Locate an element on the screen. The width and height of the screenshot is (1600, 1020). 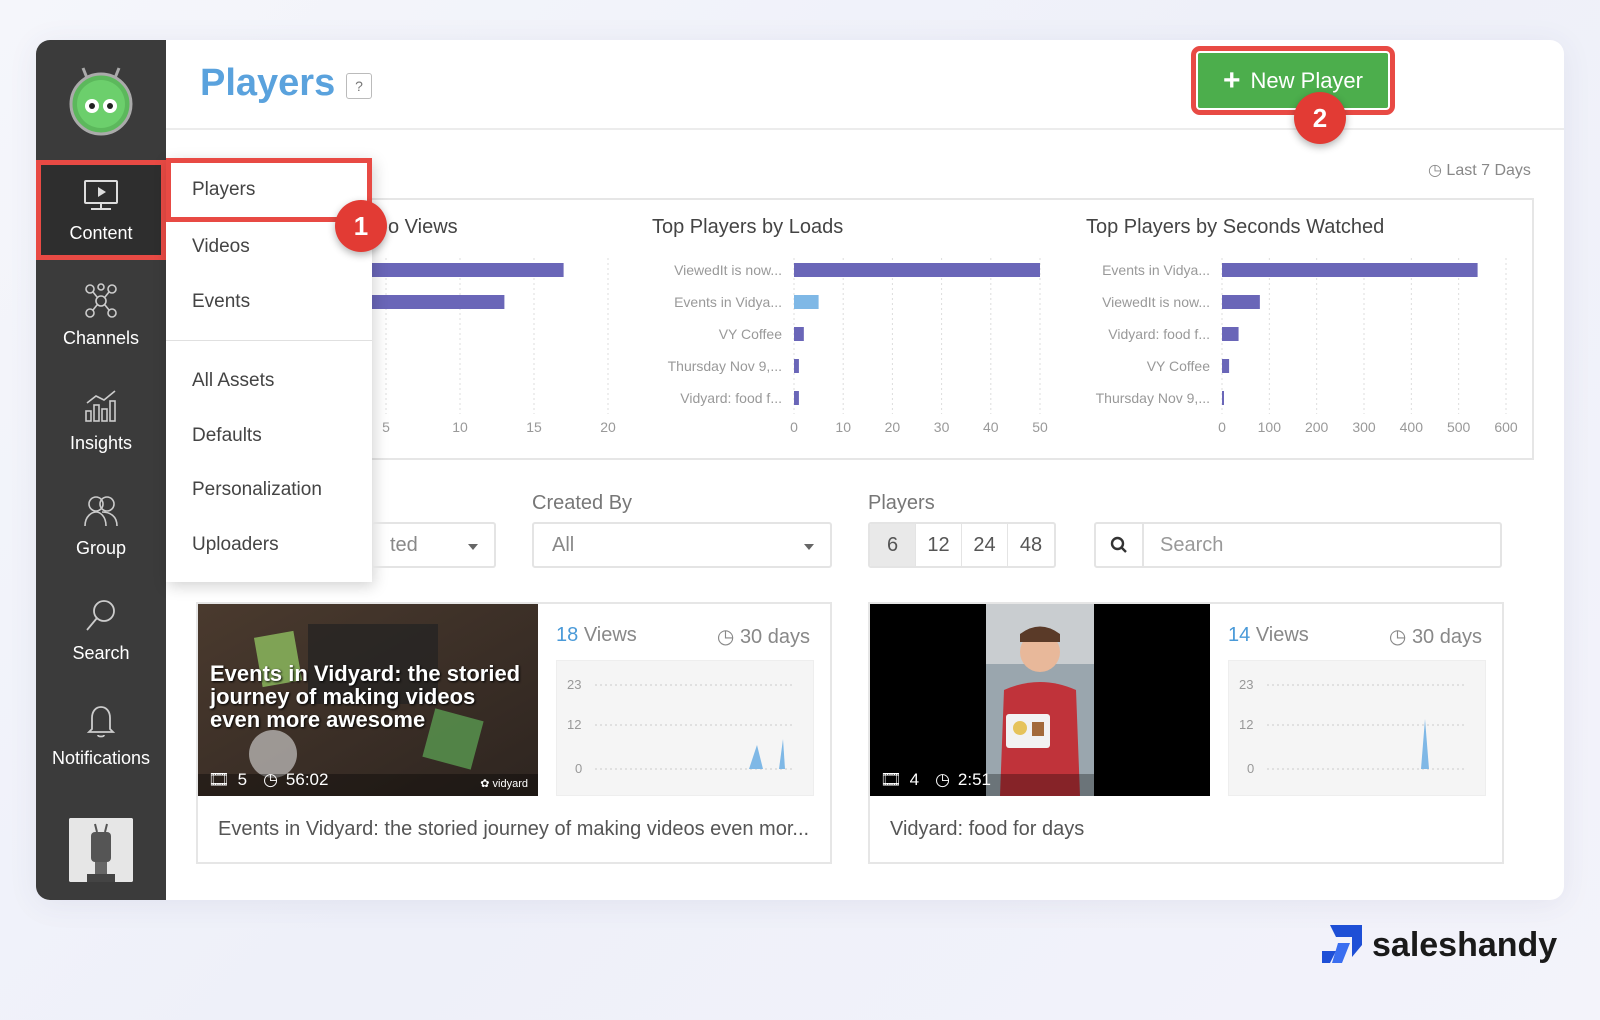
sidebar-item-channels: Channels is located at coordinates (101, 315).